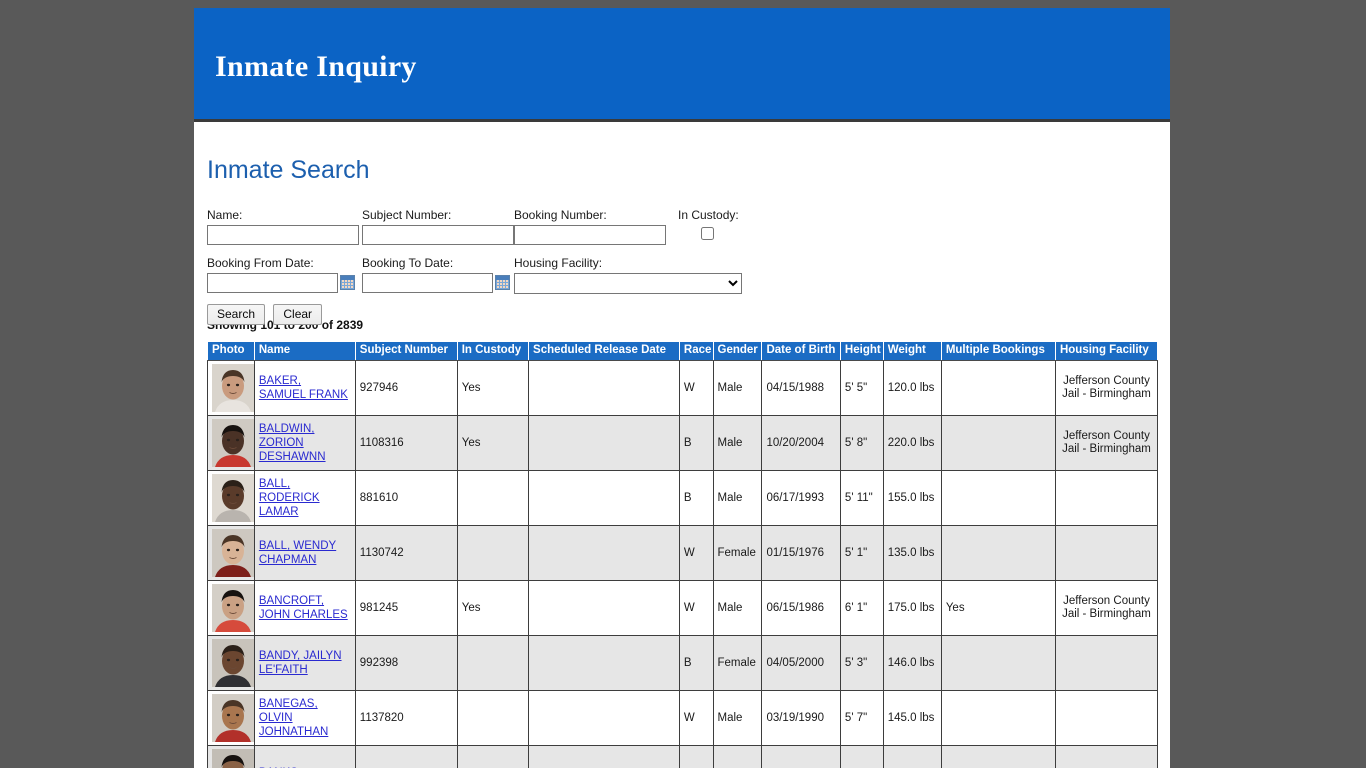 Image resolution: width=1366 pixels, height=768 pixels. Describe the element at coordinates (292, 443) in the screenshot. I see `inmate-name-link: BALDWIN, ZORION DESHAWNN` at that location.